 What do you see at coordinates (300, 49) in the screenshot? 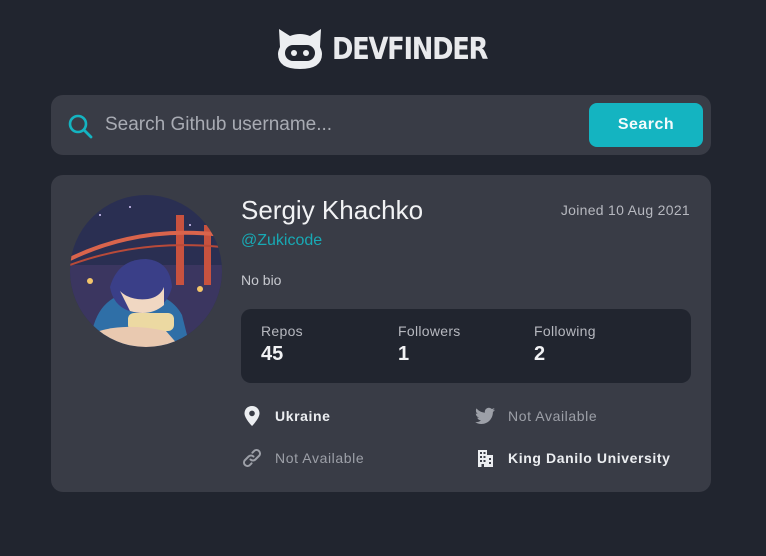
I see `cat-head-icon` at bounding box center [300, 49].